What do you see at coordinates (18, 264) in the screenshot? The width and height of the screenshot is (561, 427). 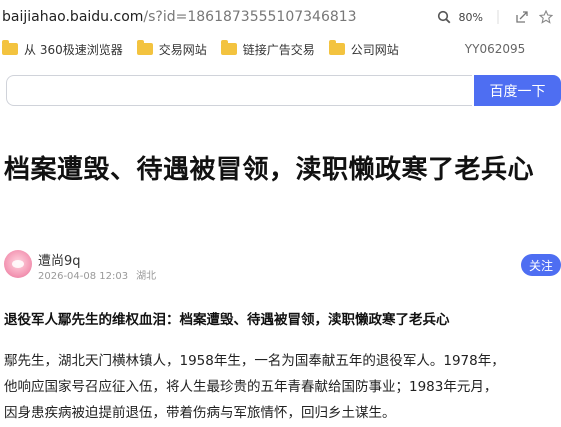 I see `avatar` at bounding box center [18, 264].